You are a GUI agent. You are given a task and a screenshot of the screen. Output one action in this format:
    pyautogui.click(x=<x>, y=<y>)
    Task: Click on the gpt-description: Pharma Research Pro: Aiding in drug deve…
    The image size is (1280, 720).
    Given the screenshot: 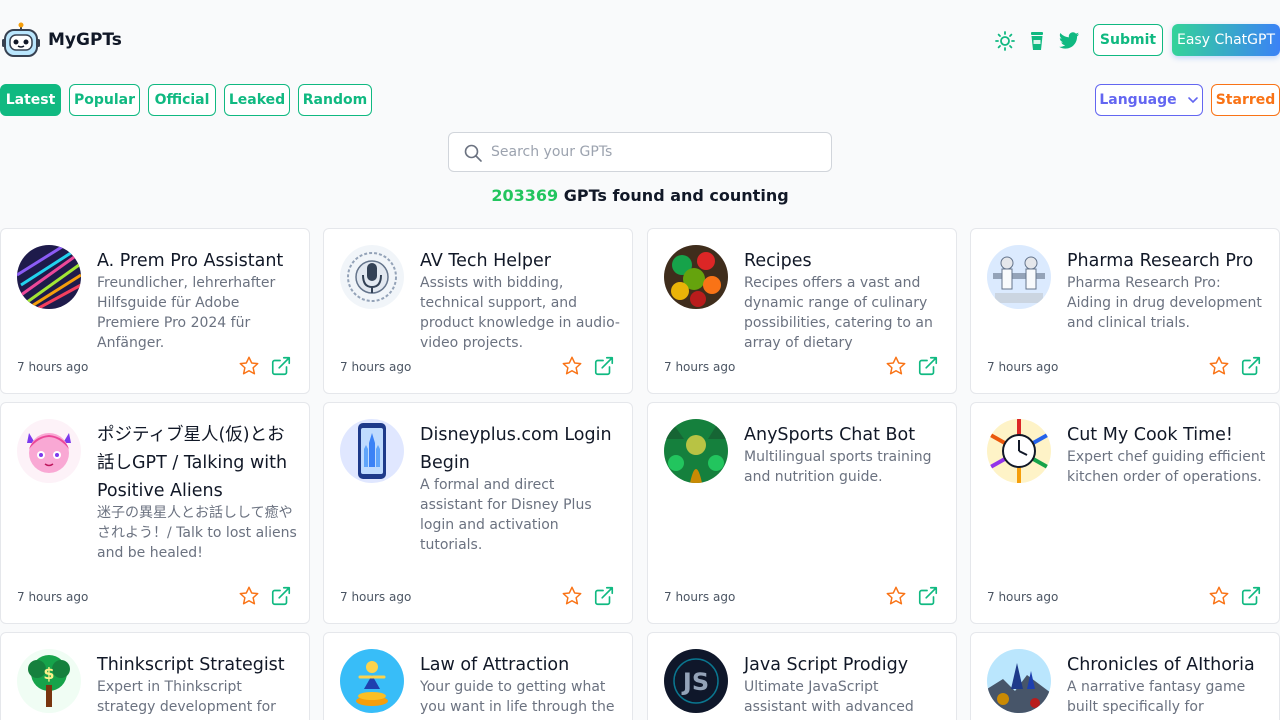 What is the action you would take?
    pyautogui.click(x=1164, y=303)
    